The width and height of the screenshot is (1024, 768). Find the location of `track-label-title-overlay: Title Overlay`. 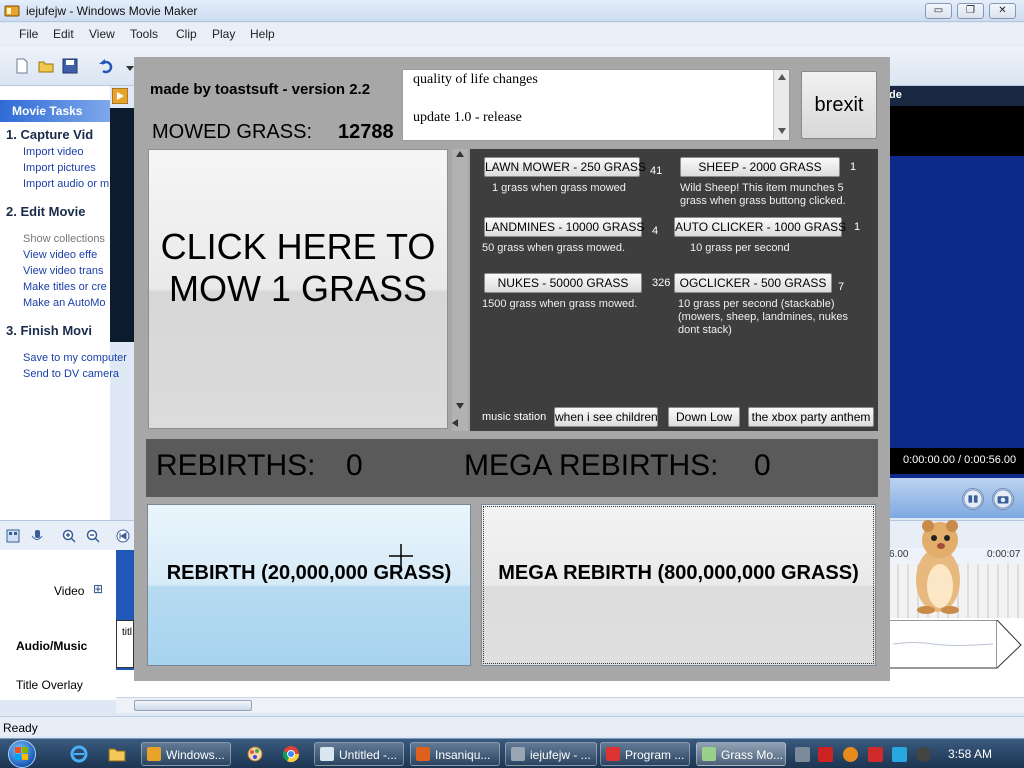

track-label-title-overlay: Title Overlay is located at coordinates (49, 685).